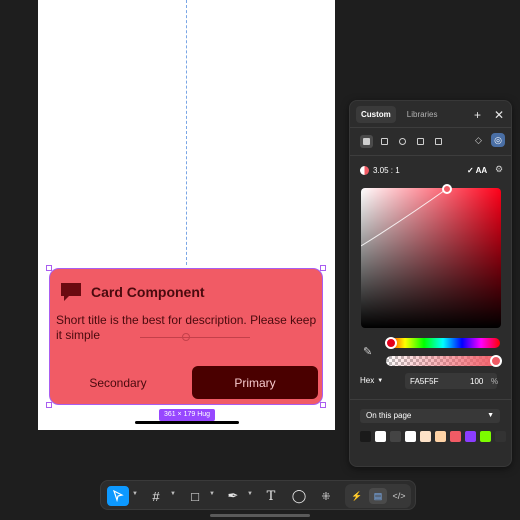 The width and height of the screenshot is (520, 520). Describe the element at coordinates (477, 170) in the screenshot. I see `contrast-aa-badge: ✓ AA` at that location.